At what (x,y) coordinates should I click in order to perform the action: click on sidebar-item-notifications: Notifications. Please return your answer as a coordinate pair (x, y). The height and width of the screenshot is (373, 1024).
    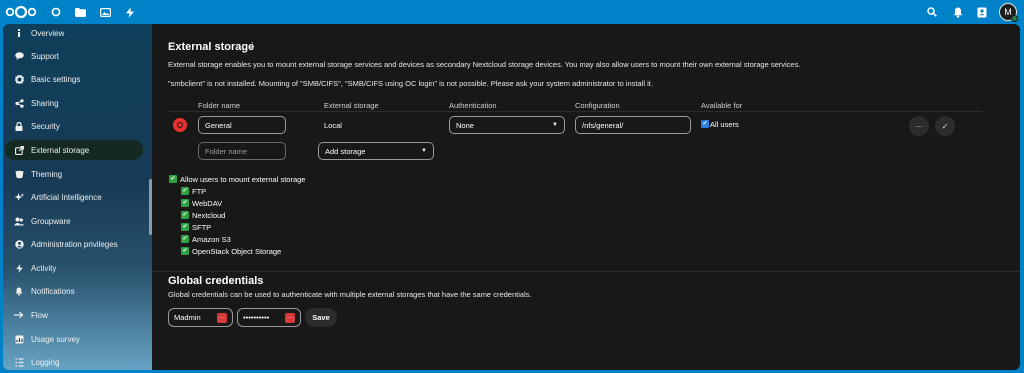
    Looking at the image, I should click on (74, 291).